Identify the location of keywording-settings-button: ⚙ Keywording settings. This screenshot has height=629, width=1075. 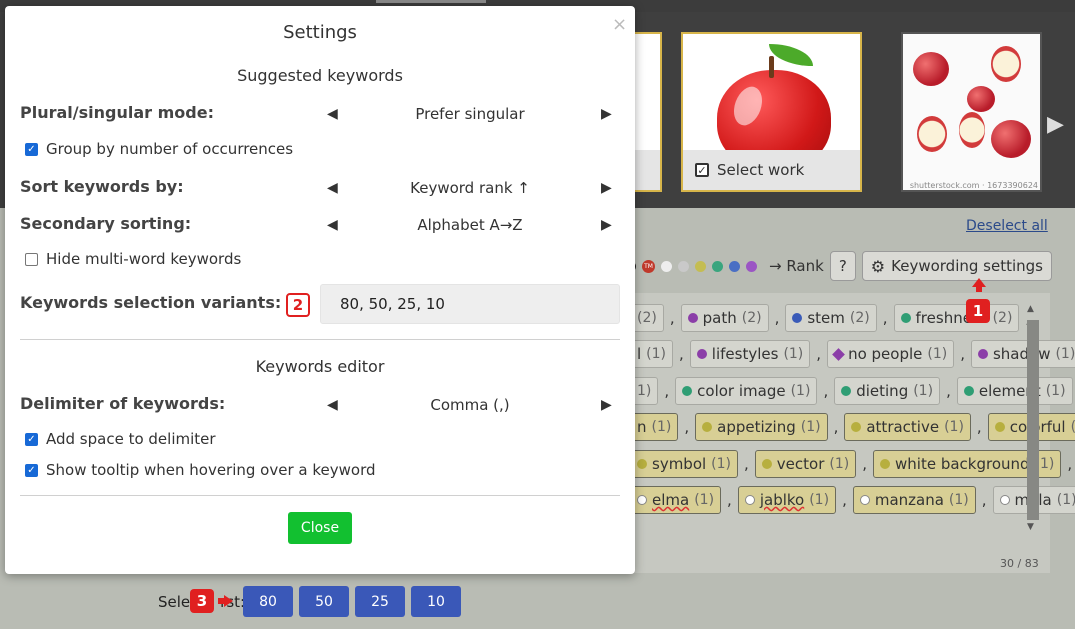
(956, 266).